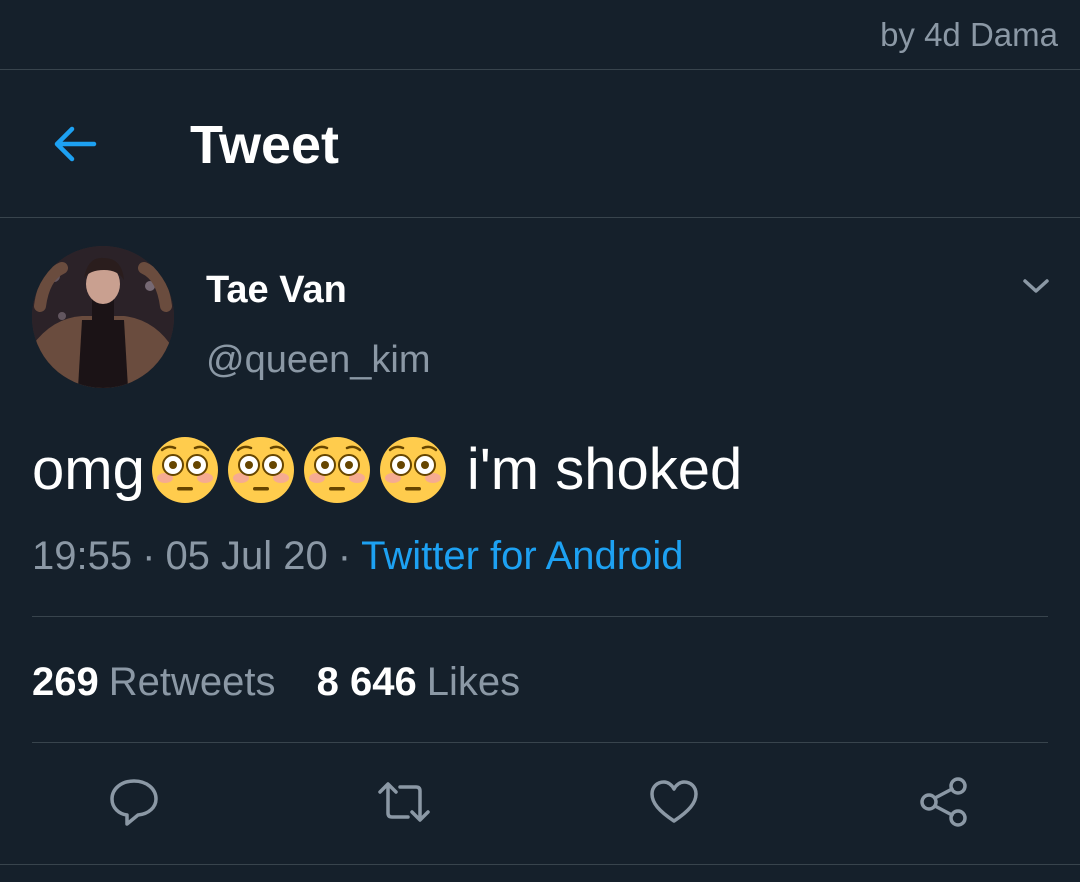 The height and width of the screenshot is (882, 1080). Describe the element at coordinates (265, 145) in the screenshot. I see `page-title: Tweet` at that location.